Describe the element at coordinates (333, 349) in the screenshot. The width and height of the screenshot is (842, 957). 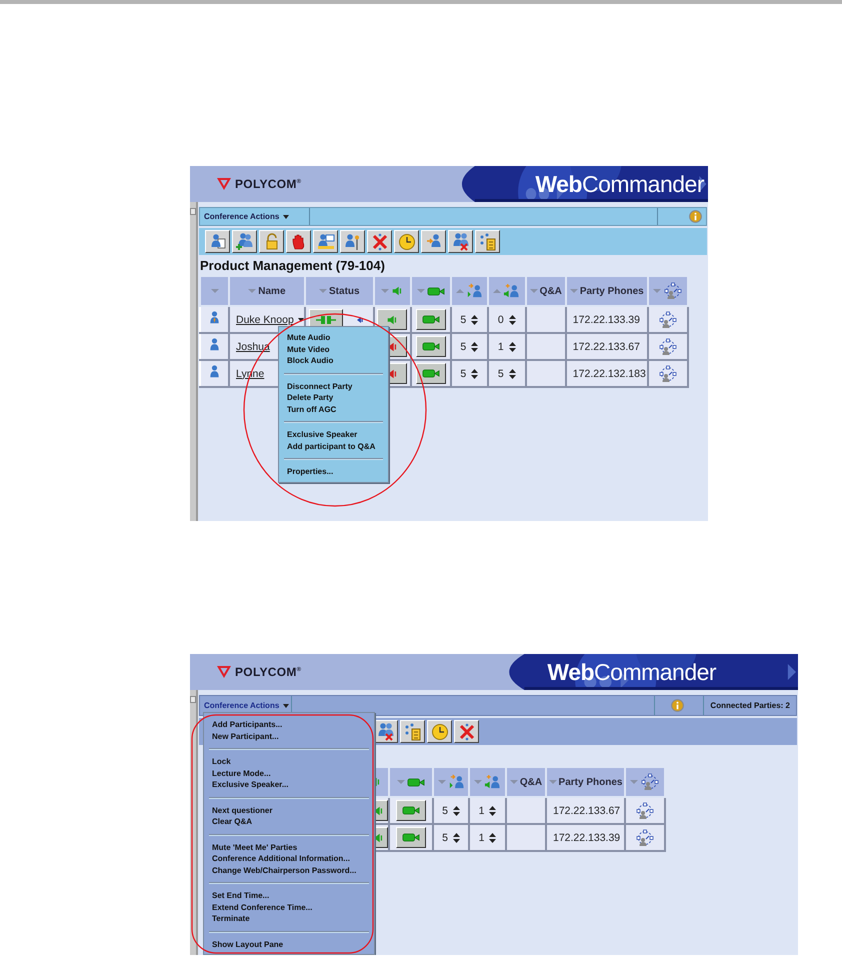
I see `menu-item: Mute Video` at that location.